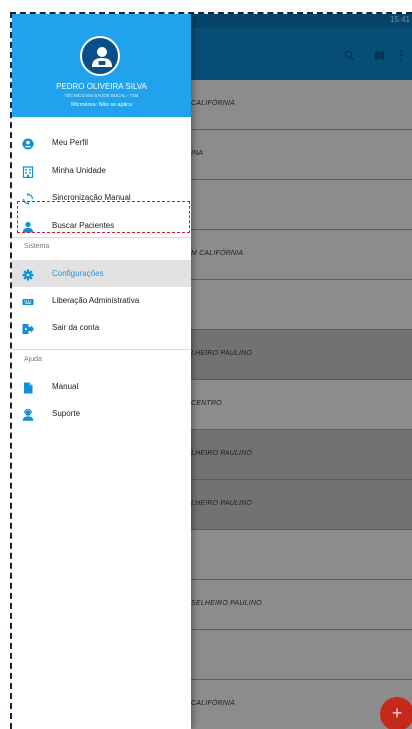 This screenshot has height=729, width=412. What do you see at coordinates (101, 105) in the screenshot?
I see `user-microarea: Microárea: Não se aplica` at bounding box center [101, 105].